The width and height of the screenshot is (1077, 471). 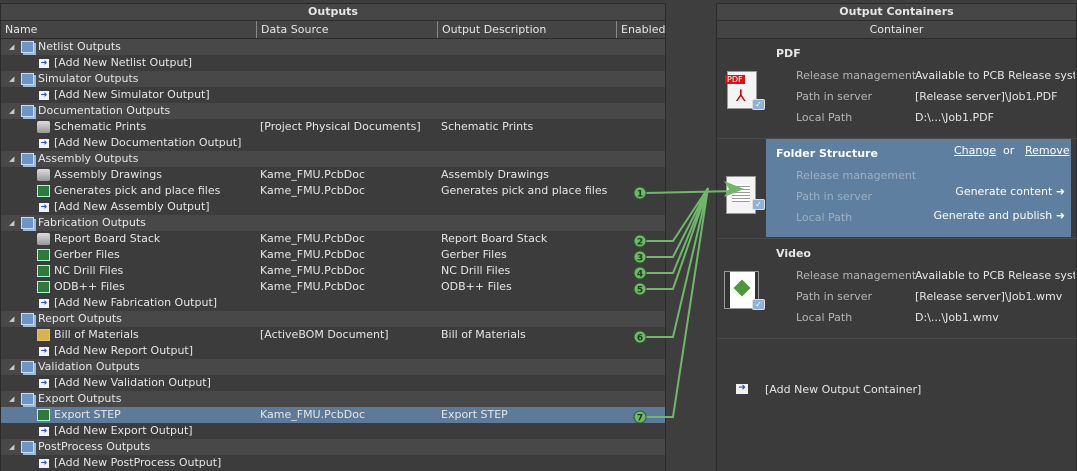 I want to click on generate-content-link: Generate content ➜, so click(x=1010, y=191).